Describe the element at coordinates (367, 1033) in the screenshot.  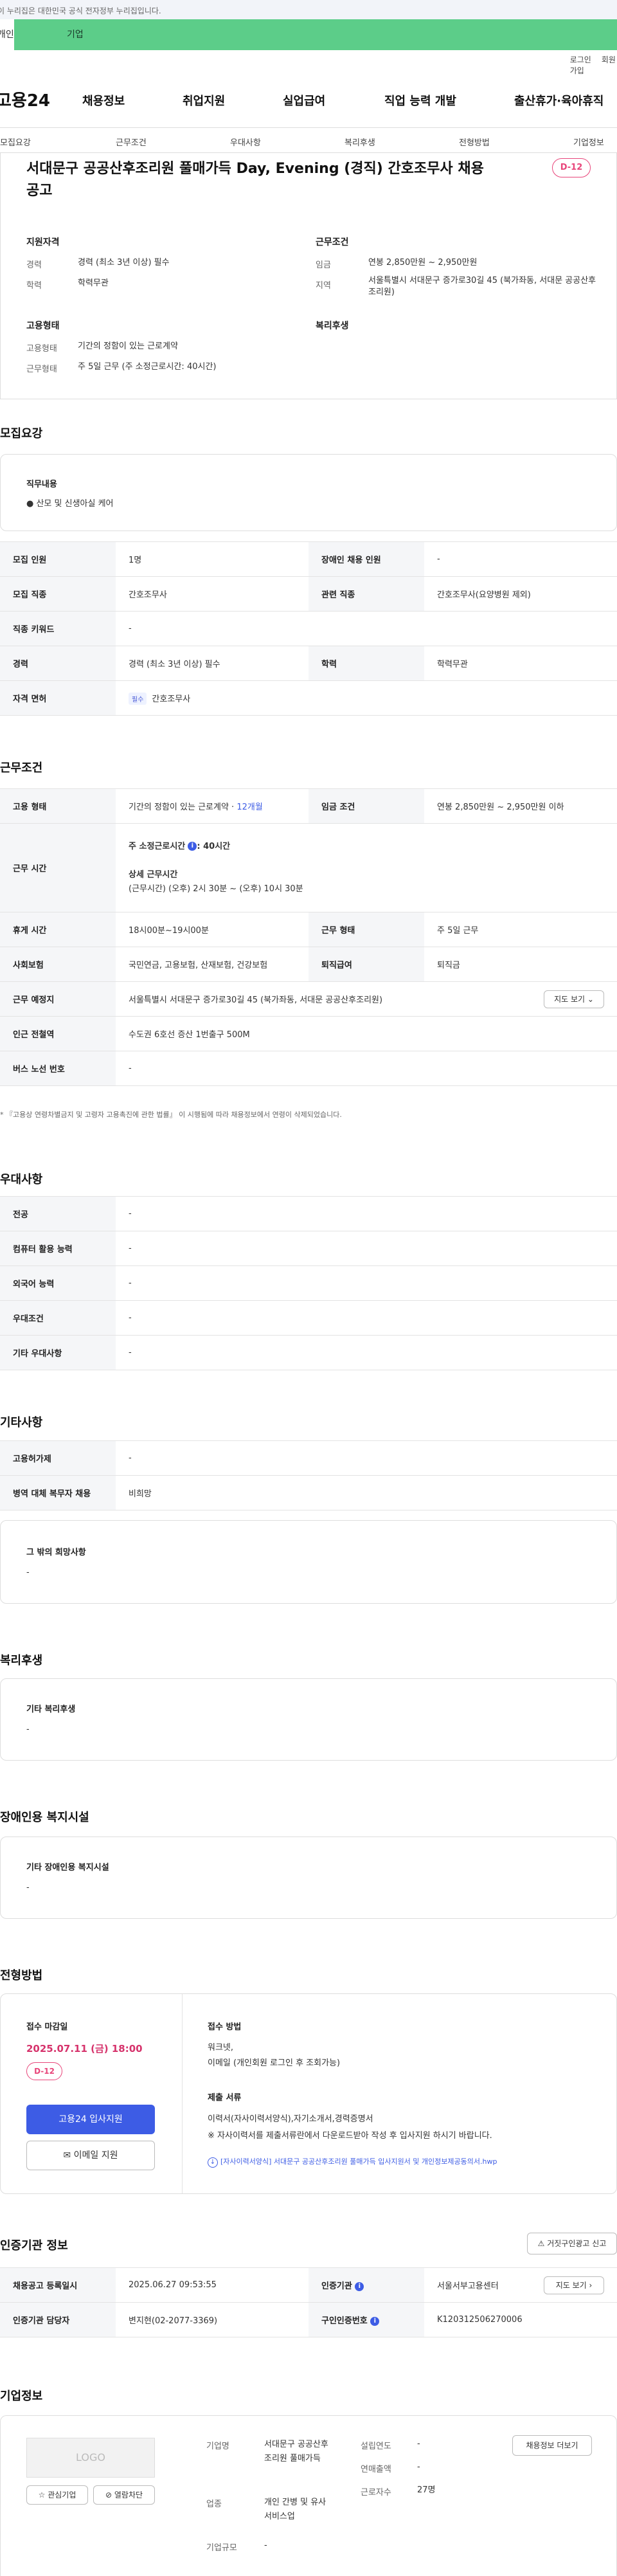
I see `table-cell: 수도권 6호선 증산 1번출구 500M` at that location.